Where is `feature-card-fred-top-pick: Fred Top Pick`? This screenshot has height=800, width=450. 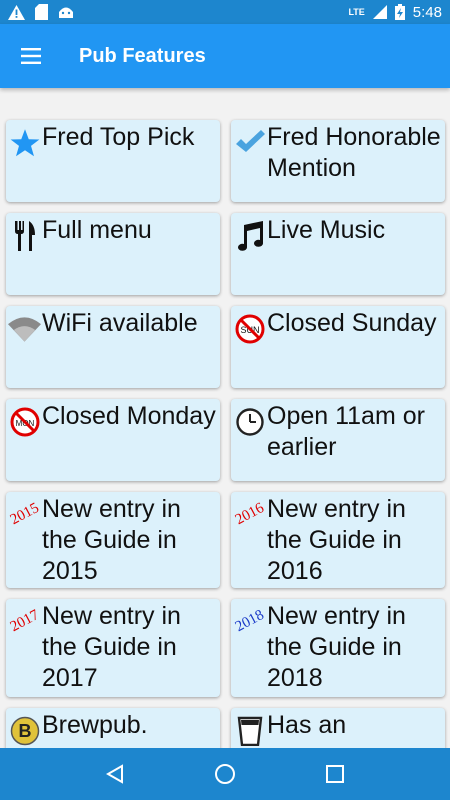
feature-card-fred-top-pick: Fred Top Pick is located at coordinates (113, 161).